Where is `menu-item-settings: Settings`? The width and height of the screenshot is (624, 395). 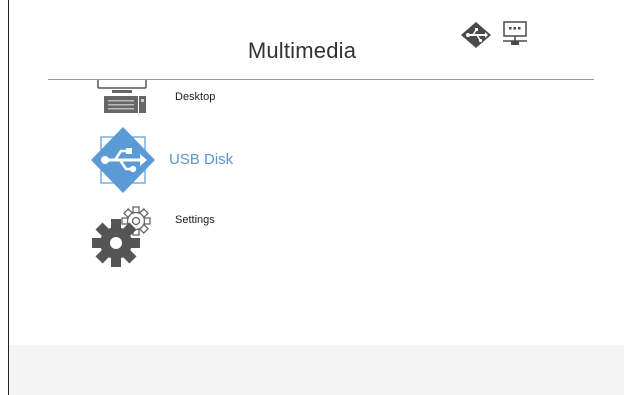
menu-item-settings: Settings is located at coordinates (238, 236).